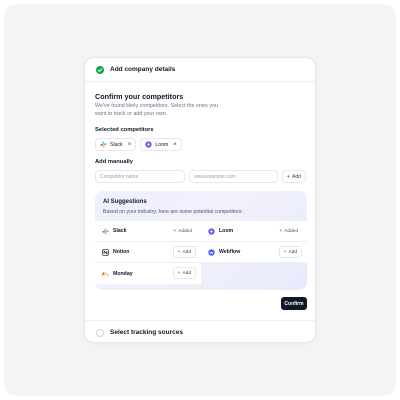  Describe the element at coordinates (200, 70) in the screenshot. I see `step-add-company-details: Add company details` at that location.